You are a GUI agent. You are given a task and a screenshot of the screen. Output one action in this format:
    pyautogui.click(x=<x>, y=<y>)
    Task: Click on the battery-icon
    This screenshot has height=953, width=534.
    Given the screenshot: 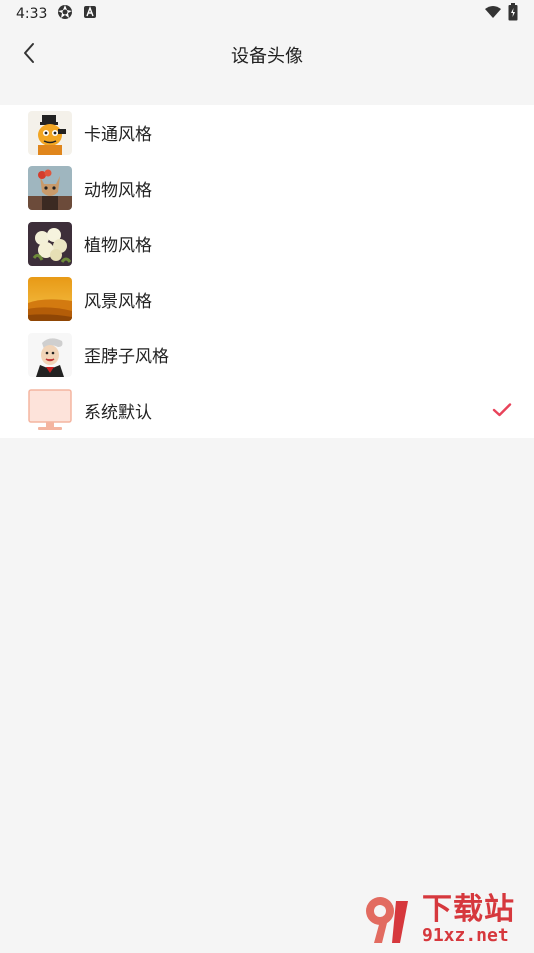 What is the action you would take?
    pyautogui.click(x=513, y=14)
    